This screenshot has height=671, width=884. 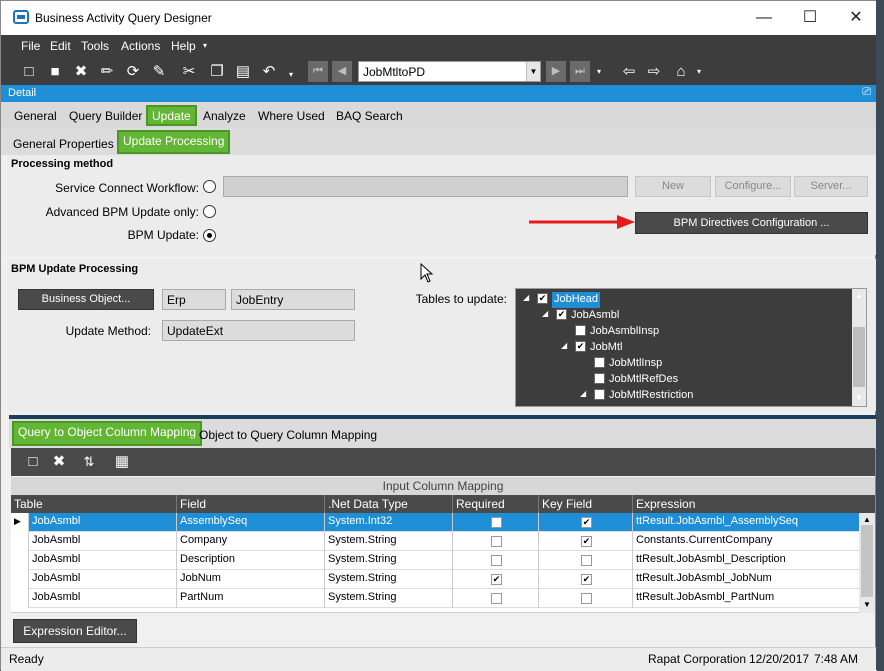 I want to click on scroll-down-icon: ▼, so click(x=859, y=397).